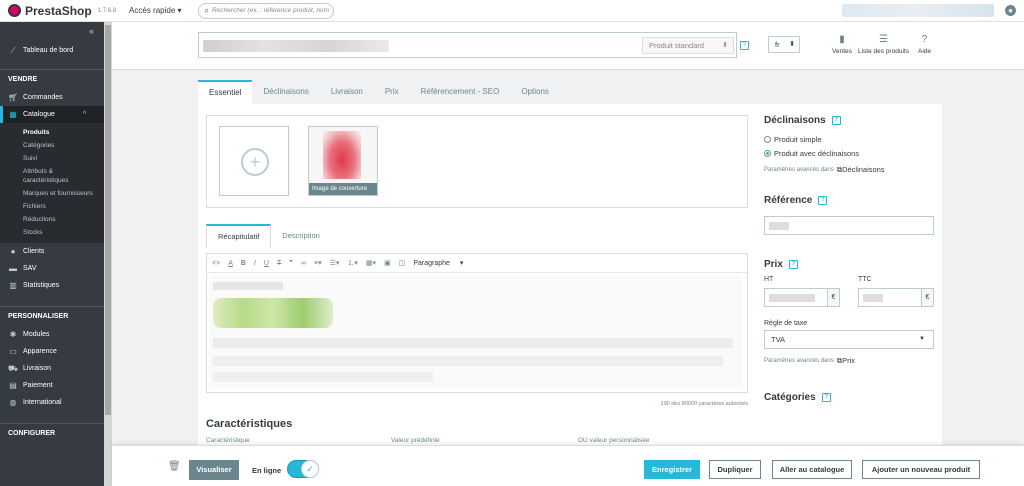  Describe the element at coordinates (266, 263) in the screenshot. I see `underline-icon: U` at that location.